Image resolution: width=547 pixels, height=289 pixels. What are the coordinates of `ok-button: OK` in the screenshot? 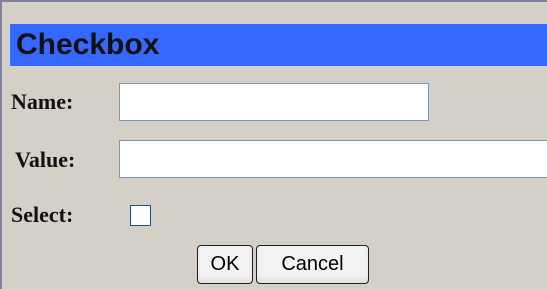 It's located at (225, 264).